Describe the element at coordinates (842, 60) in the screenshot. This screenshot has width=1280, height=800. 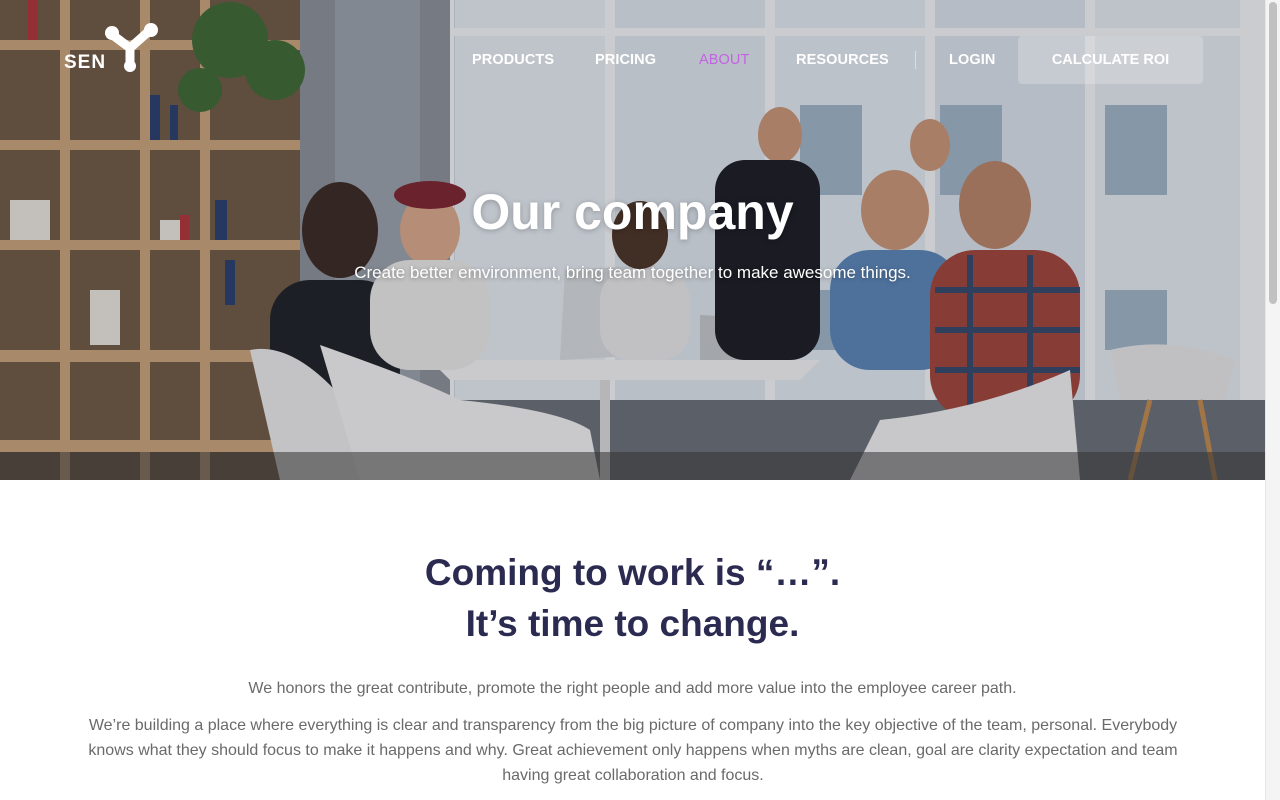
I see `nav-item-resources: RESOURCES` at that location.